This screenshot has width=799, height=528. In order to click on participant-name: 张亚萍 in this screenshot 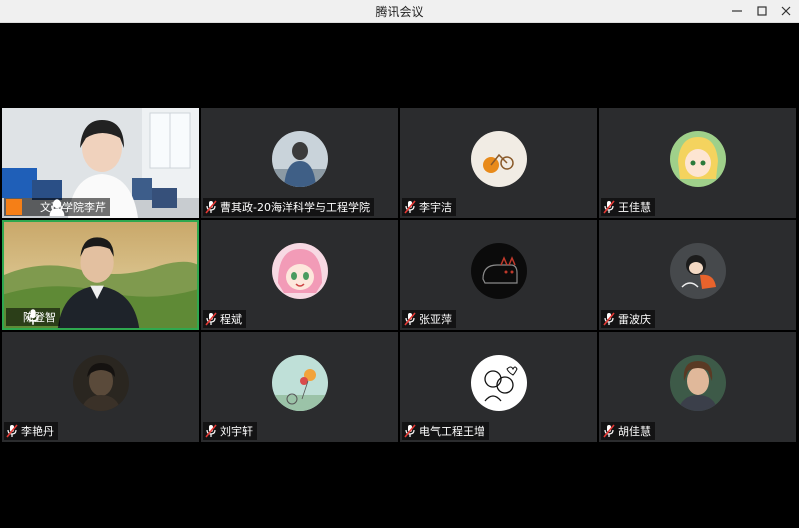, I will do `click(435, 319)`.